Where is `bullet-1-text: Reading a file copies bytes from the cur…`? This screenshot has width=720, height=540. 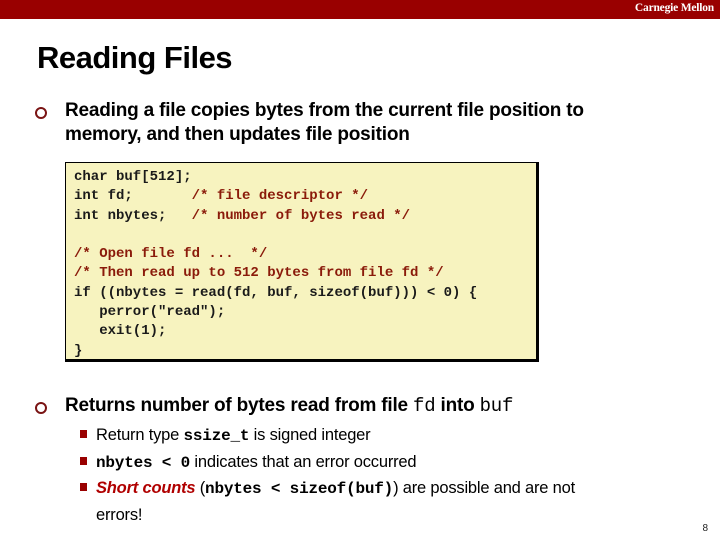
bullet-1-text: Reading a file copies bytes from the cur… is located at coordinates (324, 122).